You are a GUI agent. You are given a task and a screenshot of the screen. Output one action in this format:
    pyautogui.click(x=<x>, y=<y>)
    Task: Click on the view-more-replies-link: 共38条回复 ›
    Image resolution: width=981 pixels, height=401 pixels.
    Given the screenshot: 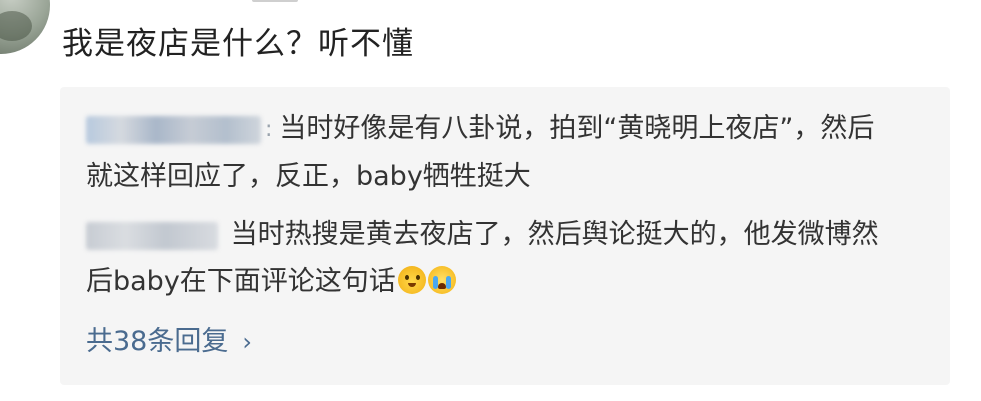 What is the action you would take?
    pyautogui.click(x=169, y=338)
    